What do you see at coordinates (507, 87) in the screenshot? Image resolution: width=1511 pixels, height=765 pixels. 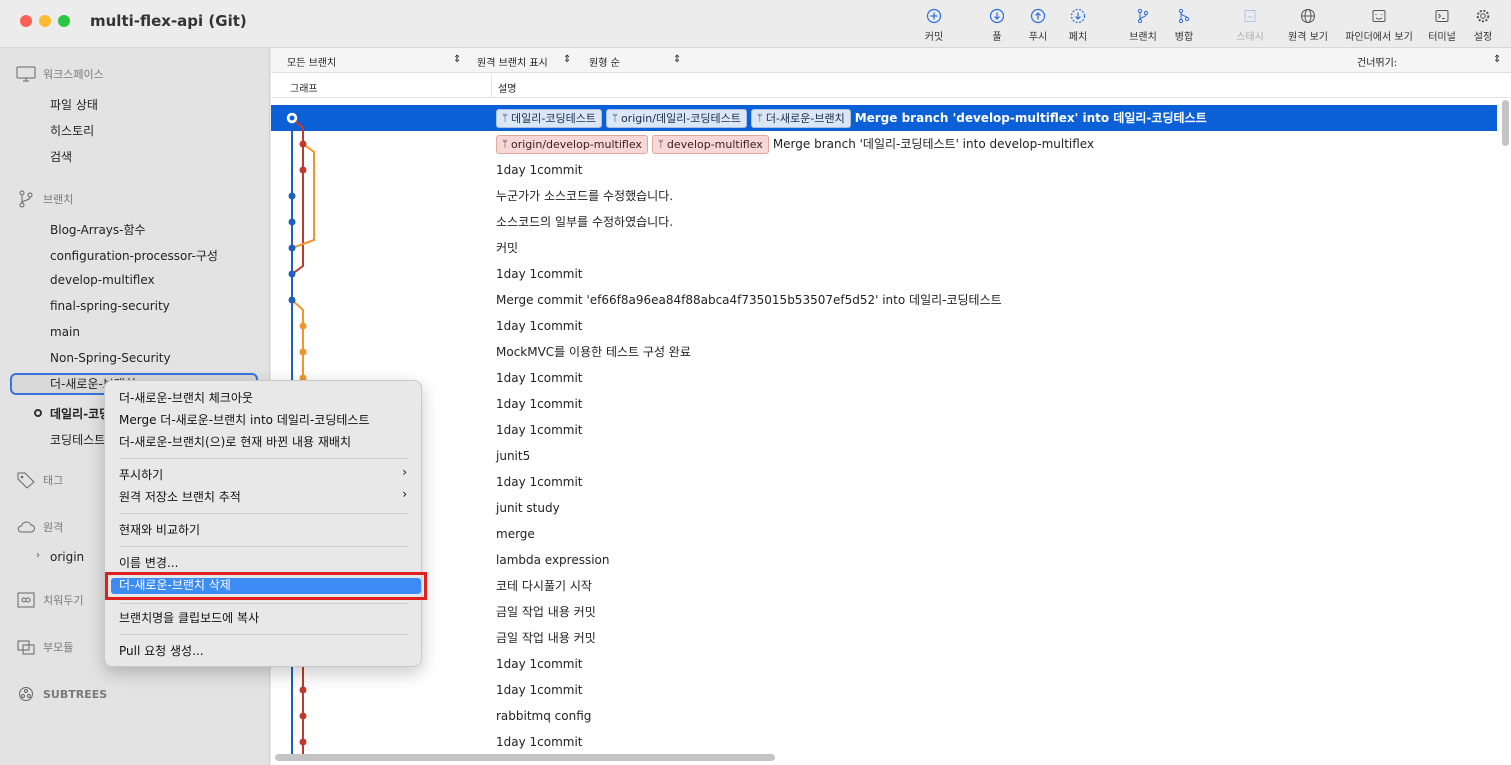 I see `description-column-header: 설명` at bounding box center [507, 87].